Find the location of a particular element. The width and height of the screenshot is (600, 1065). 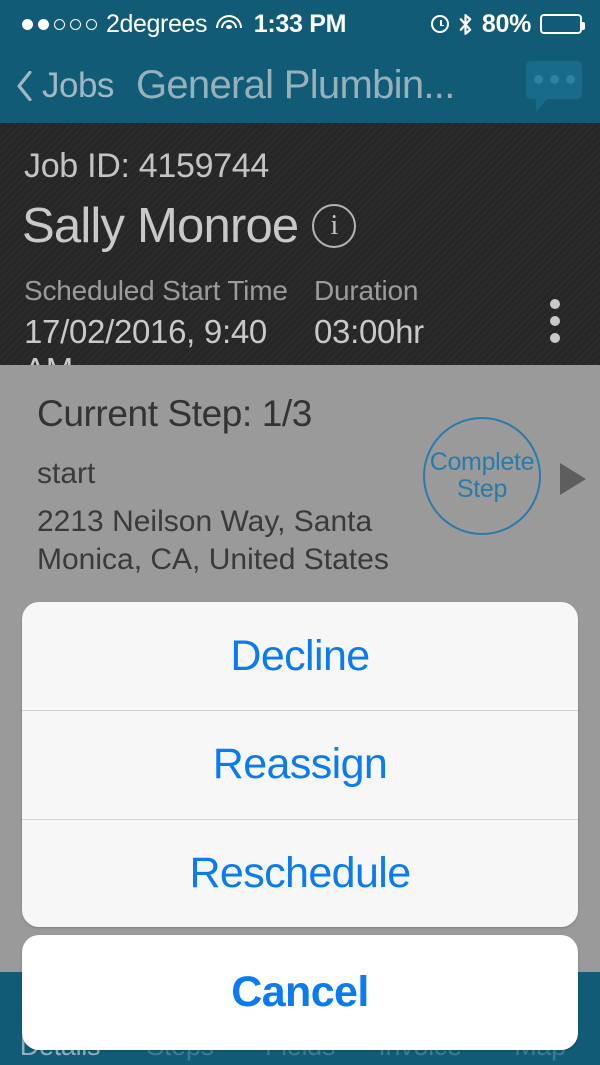

back-button-label: Jobs is located at coordinates (78, 85).